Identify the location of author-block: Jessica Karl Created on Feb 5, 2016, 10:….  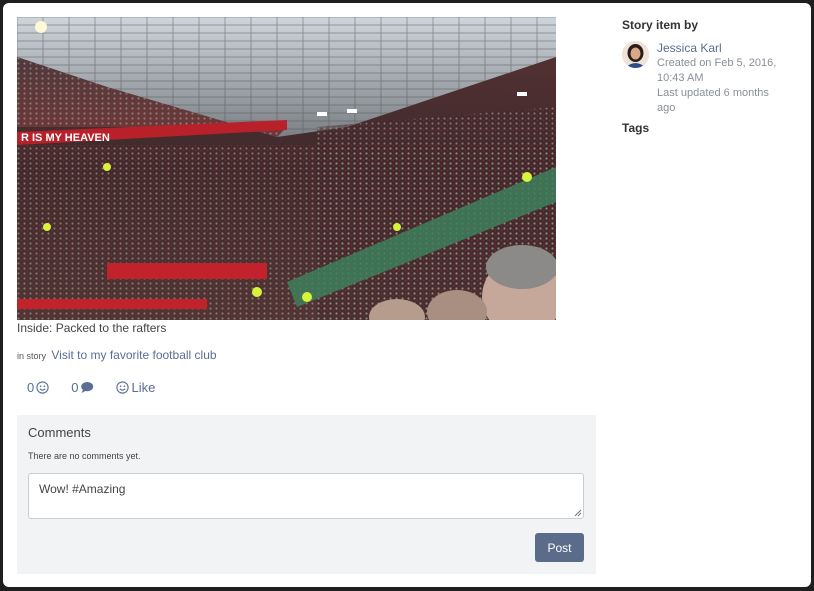
(707, 81).